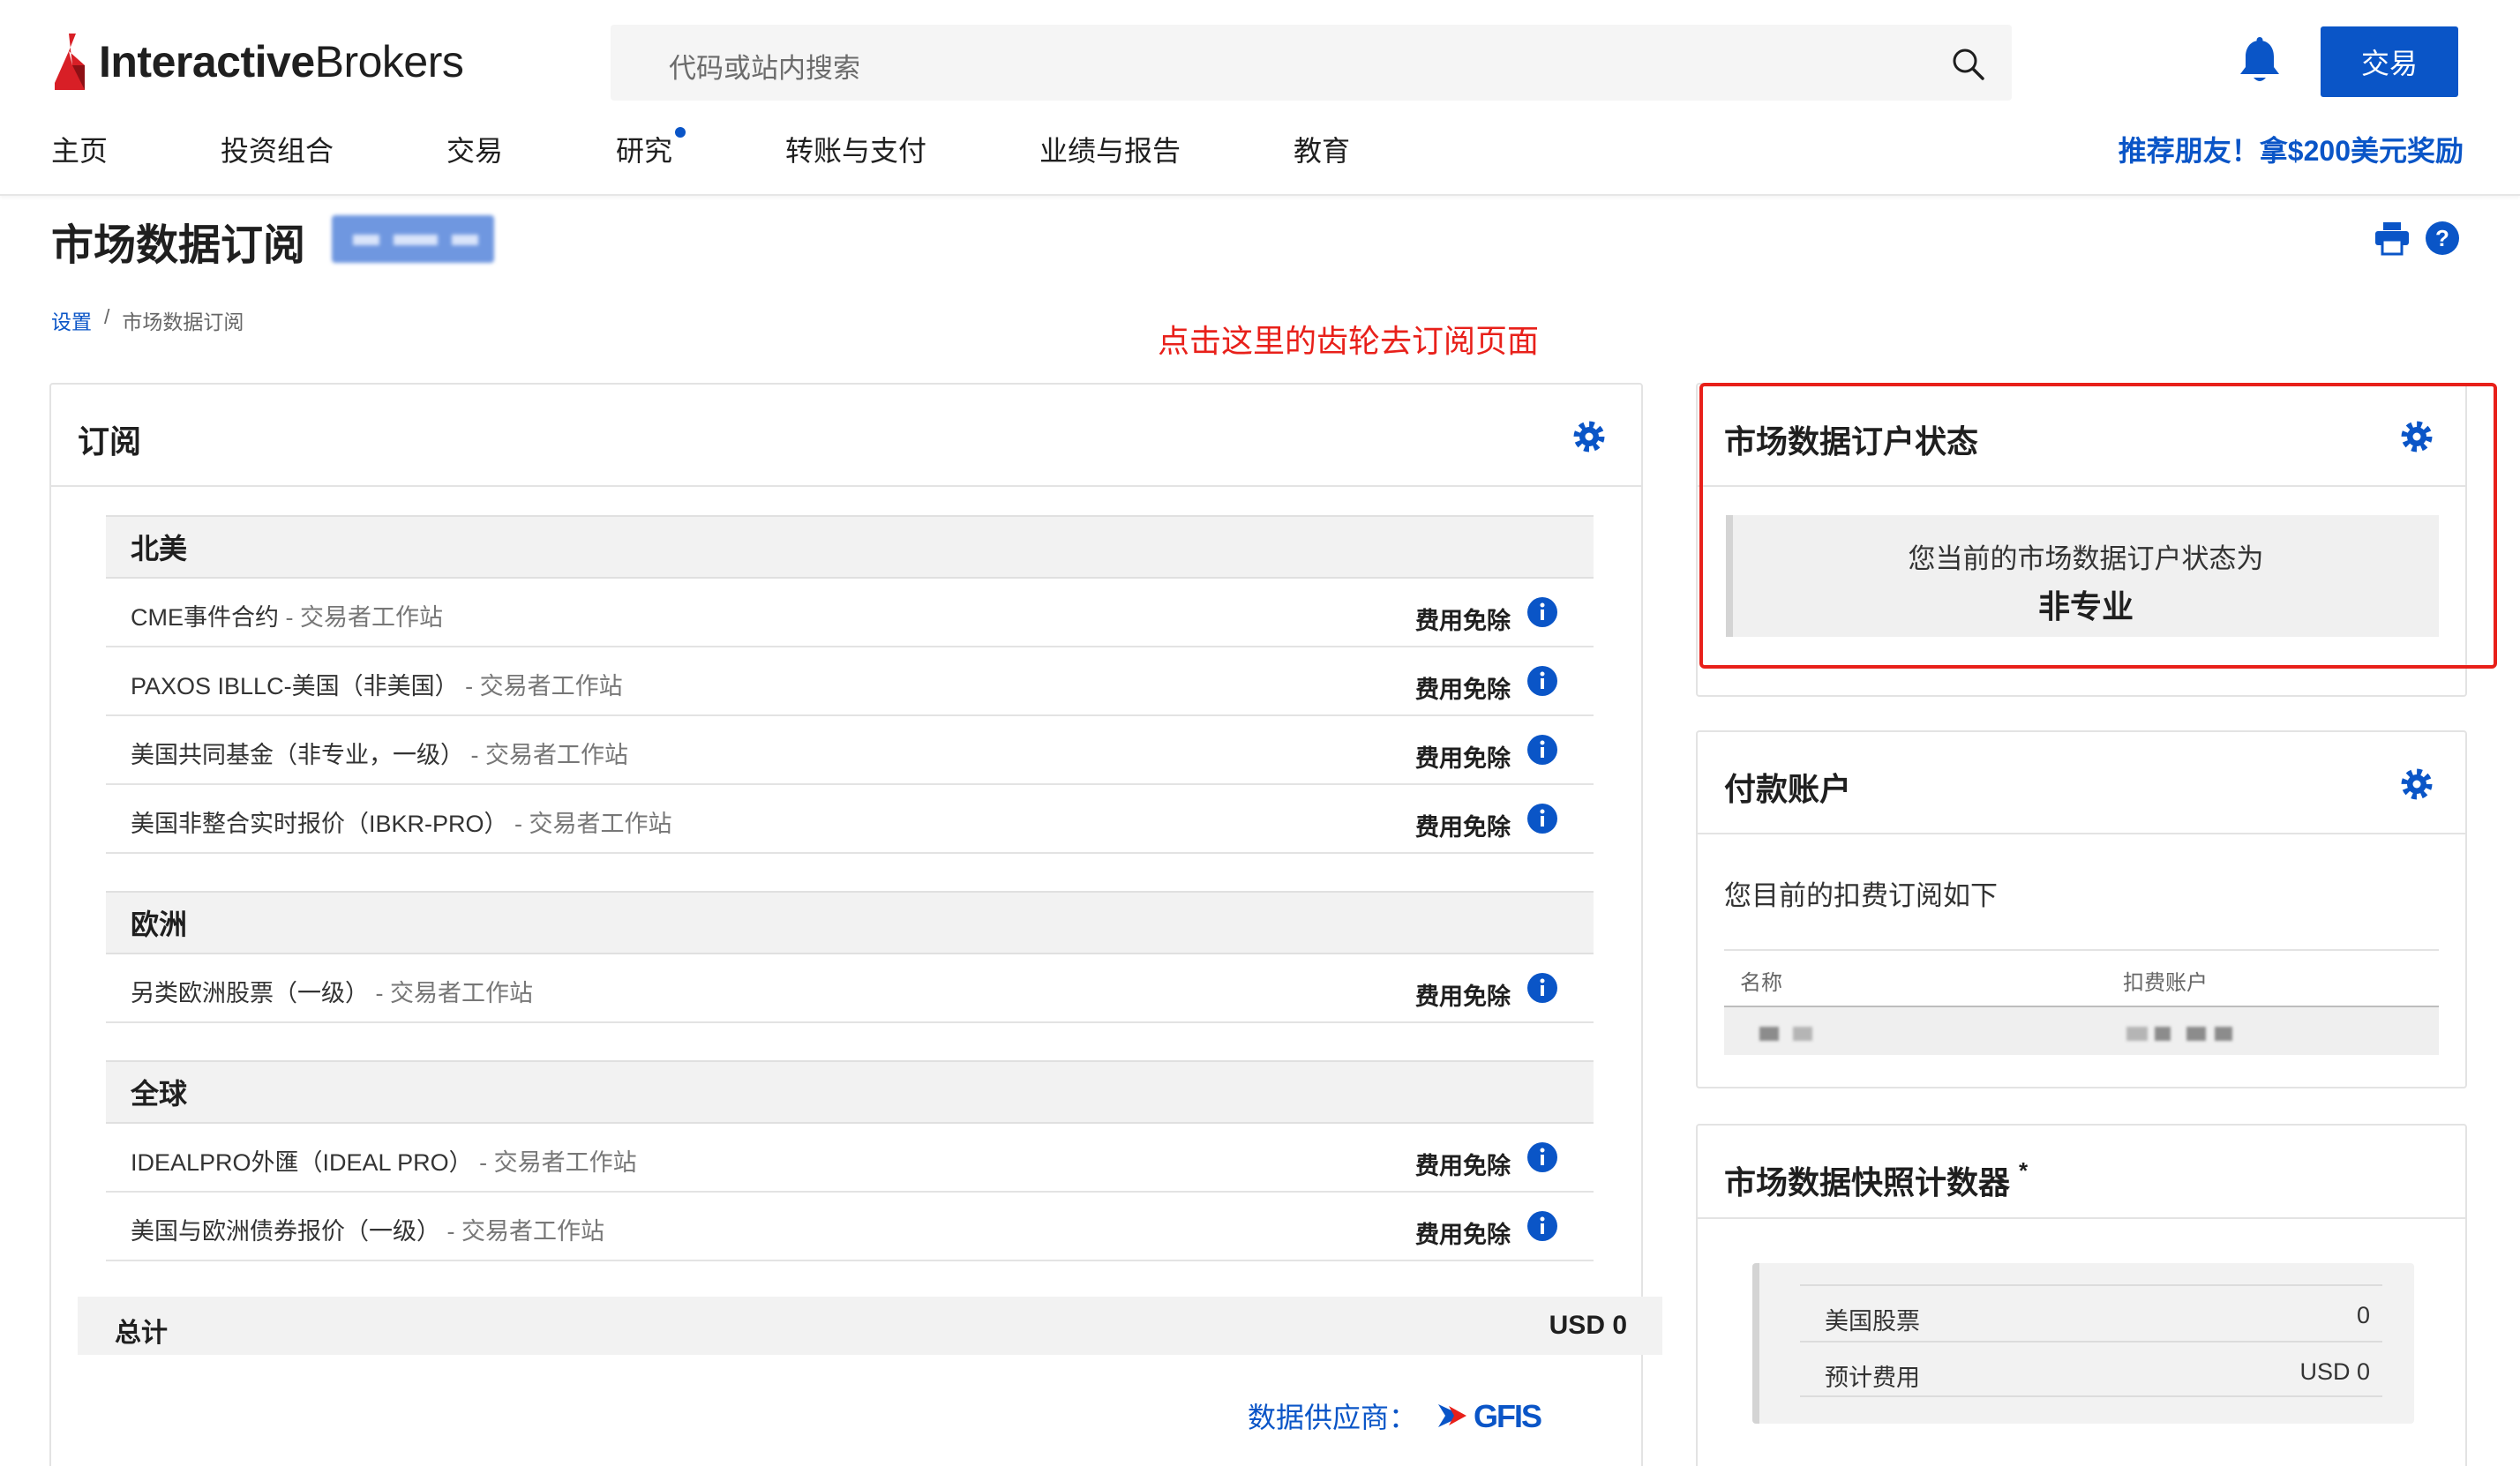  What do you see at coordinates (183, 321) in the screenshot?
I see `breadcrumb-current: 市场数据订阅` at bounding box center [183, 321].